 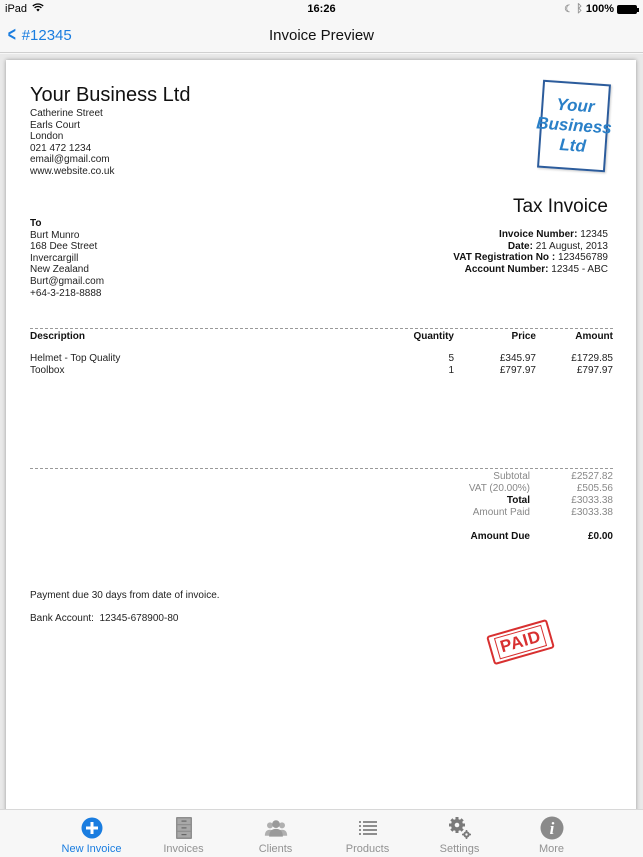 I want to click on total-row: Total £3033.38, so click(x=321, y=501).